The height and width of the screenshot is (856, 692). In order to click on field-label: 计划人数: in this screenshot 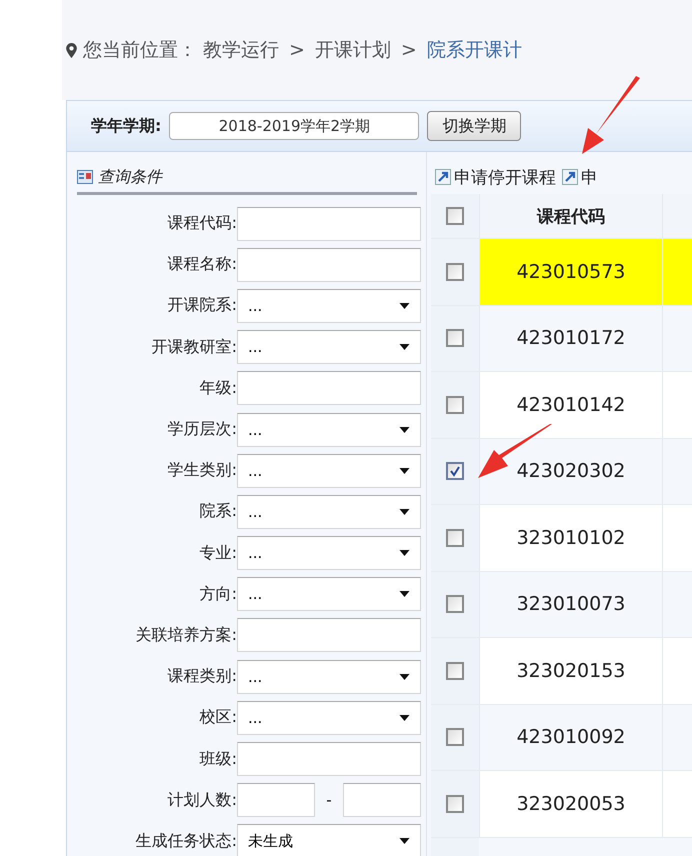, I will do `click(201, 800)`.